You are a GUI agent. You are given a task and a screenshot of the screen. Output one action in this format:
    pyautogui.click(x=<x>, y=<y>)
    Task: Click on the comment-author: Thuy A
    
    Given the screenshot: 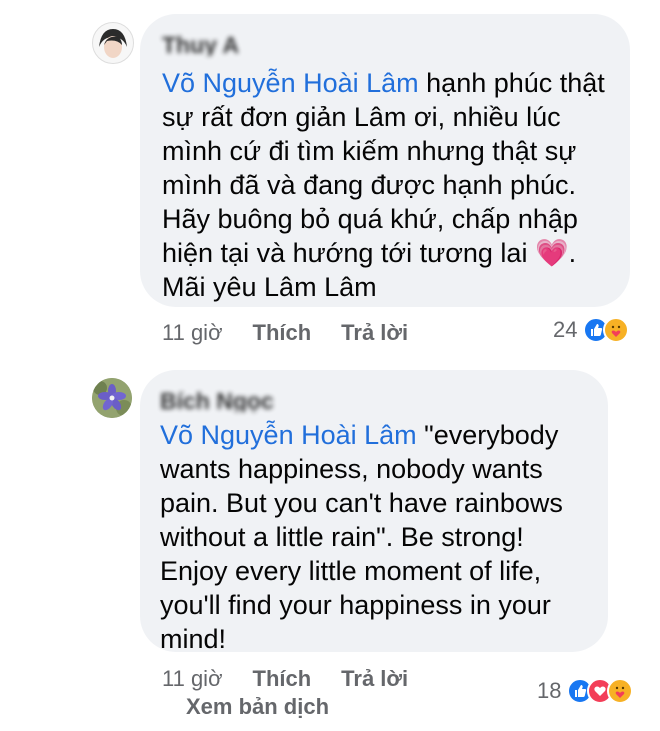 What is the action you would take?
    pyautogui.click(x=385, y=42)
    